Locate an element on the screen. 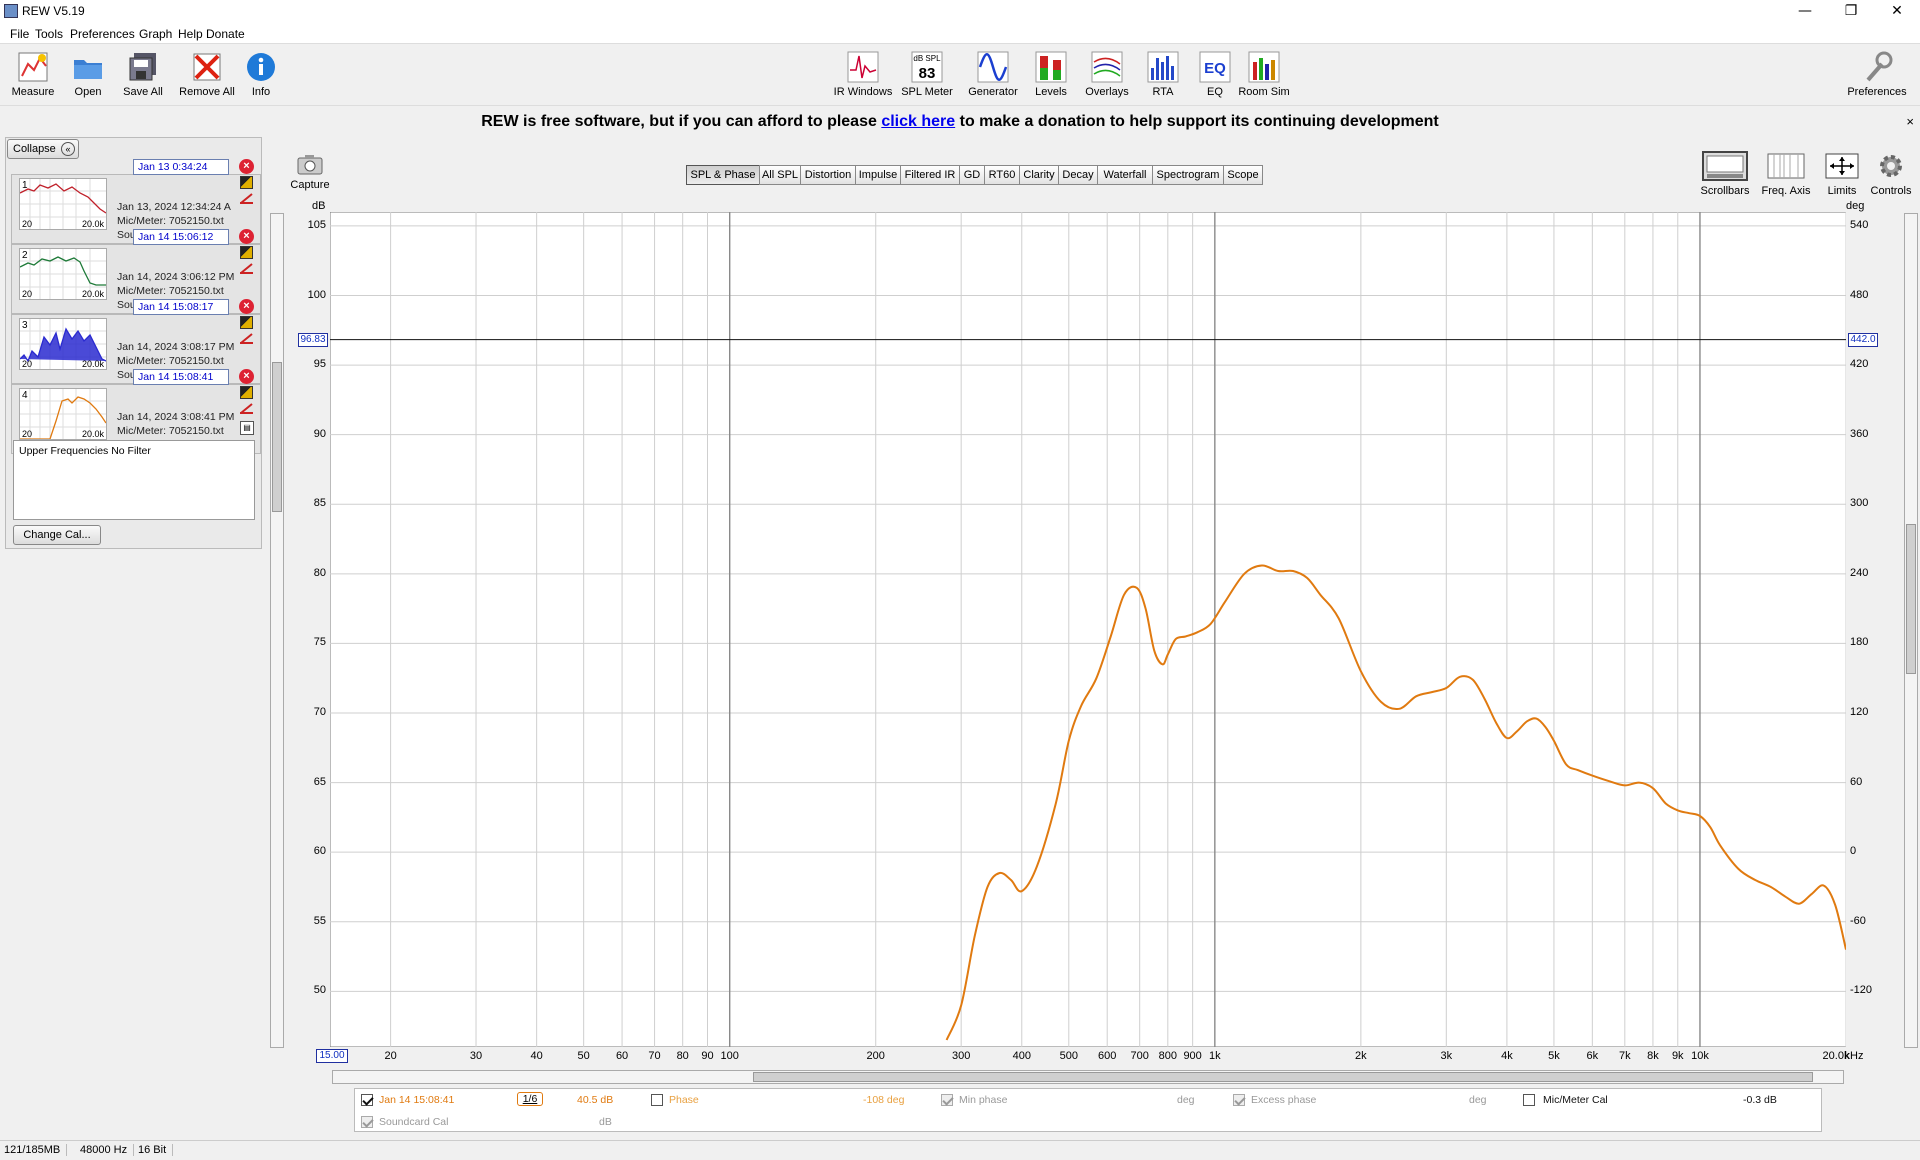 The image size is (1920, 1160). measurement-name-field: Jan 14 15:06:12 is located at coordinates (181, 237).